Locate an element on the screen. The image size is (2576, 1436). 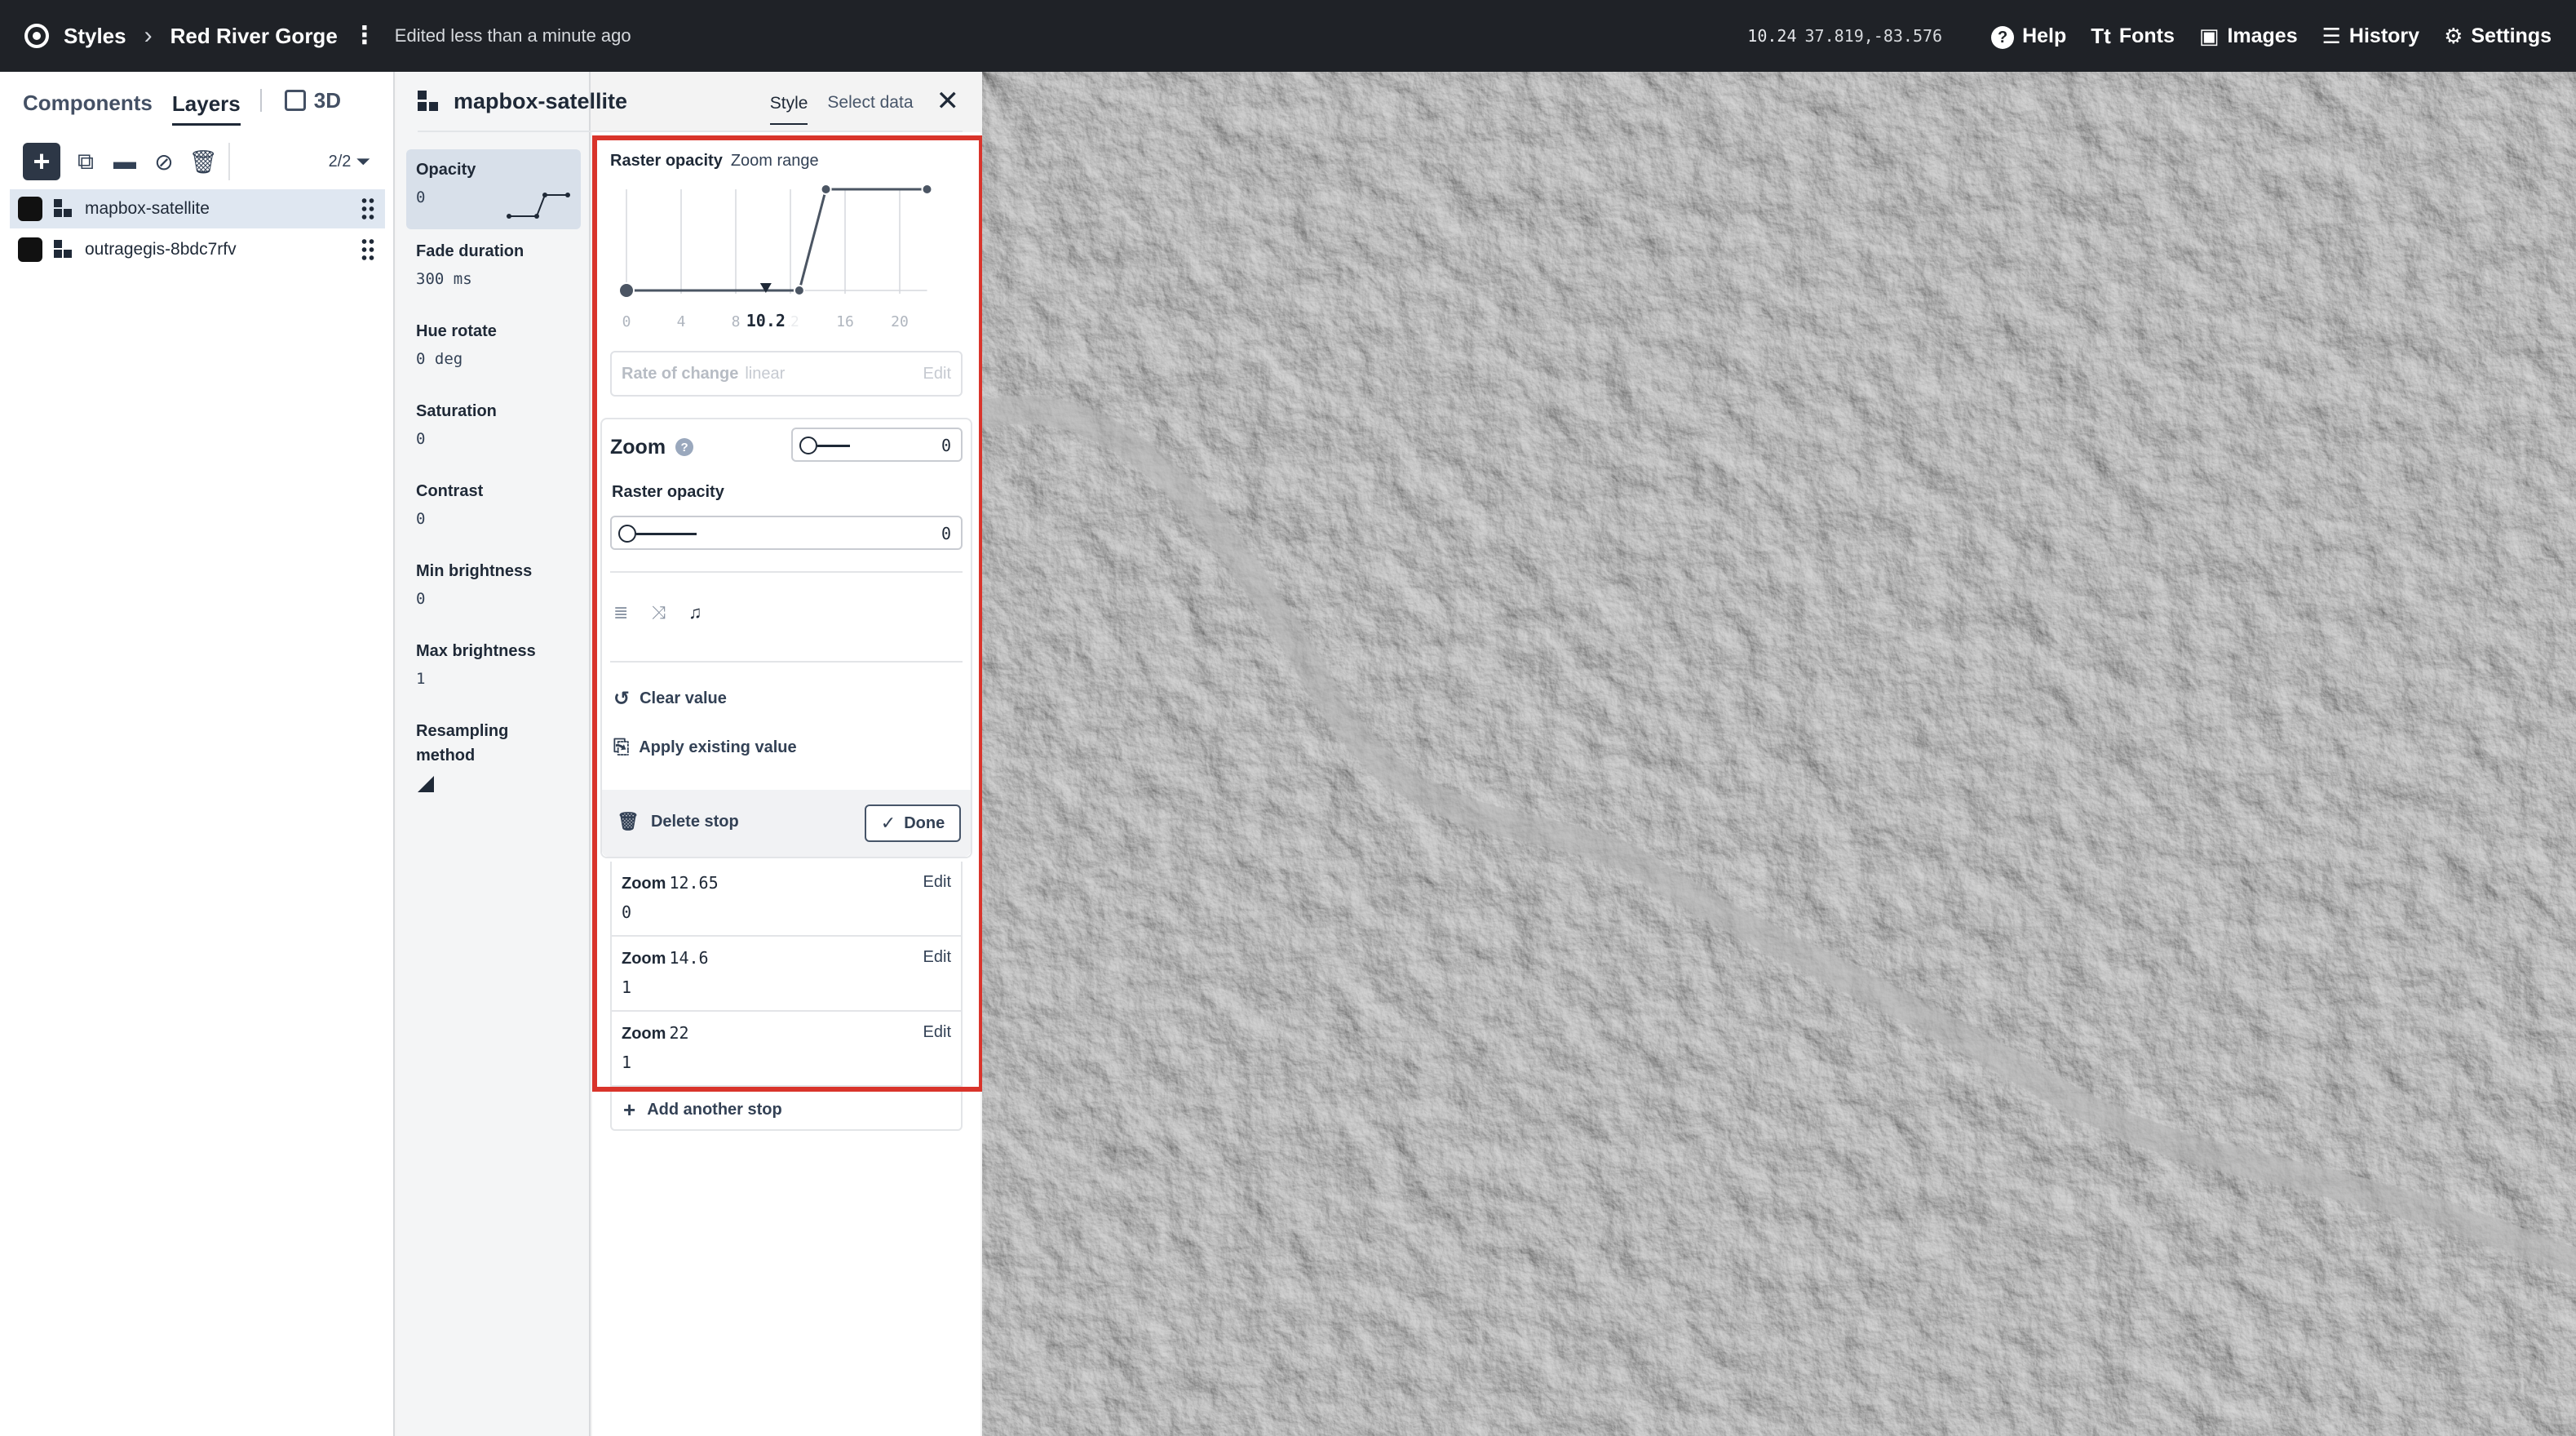
property-opacity: Opacity 0 is located at coordinates (493, 189).